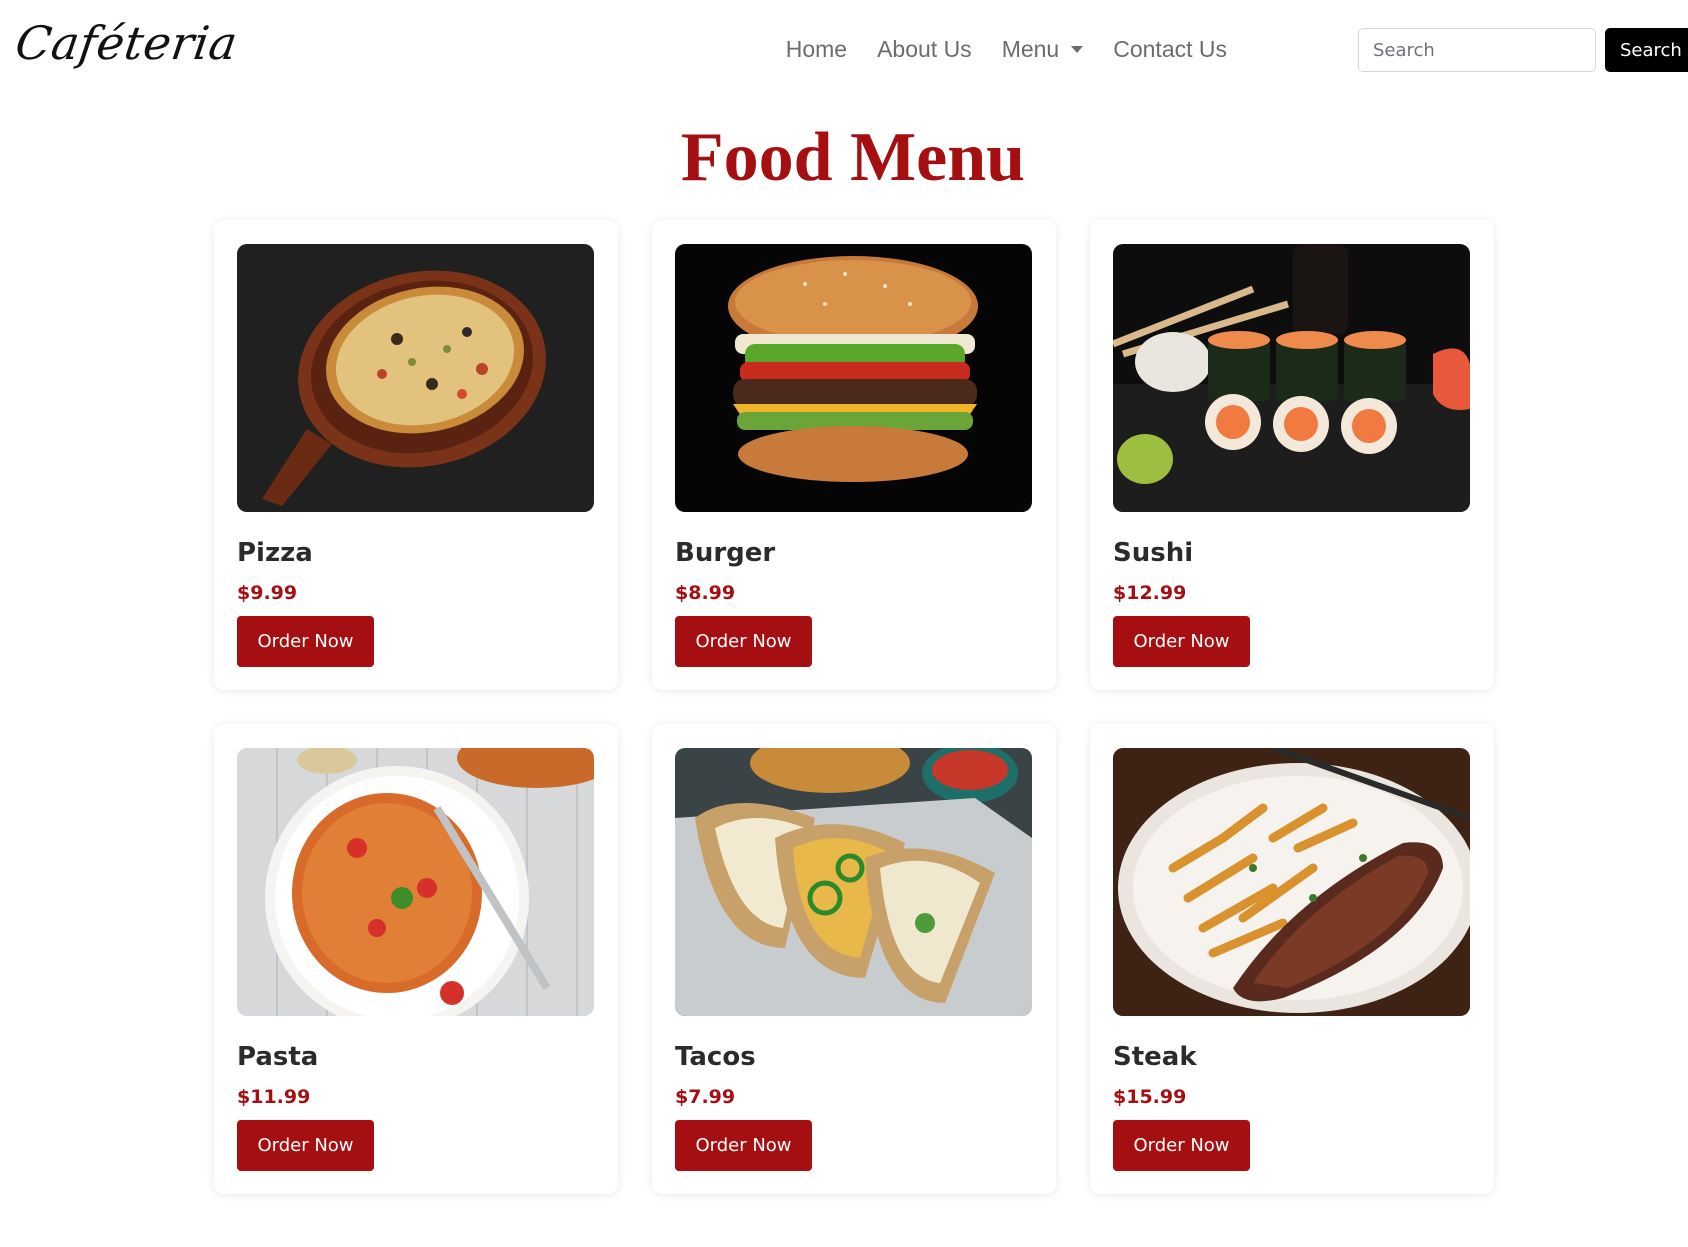 The height and width of the screenshot is (1247, 1688). I want to click on search-button: Search, so click(1646, 50).